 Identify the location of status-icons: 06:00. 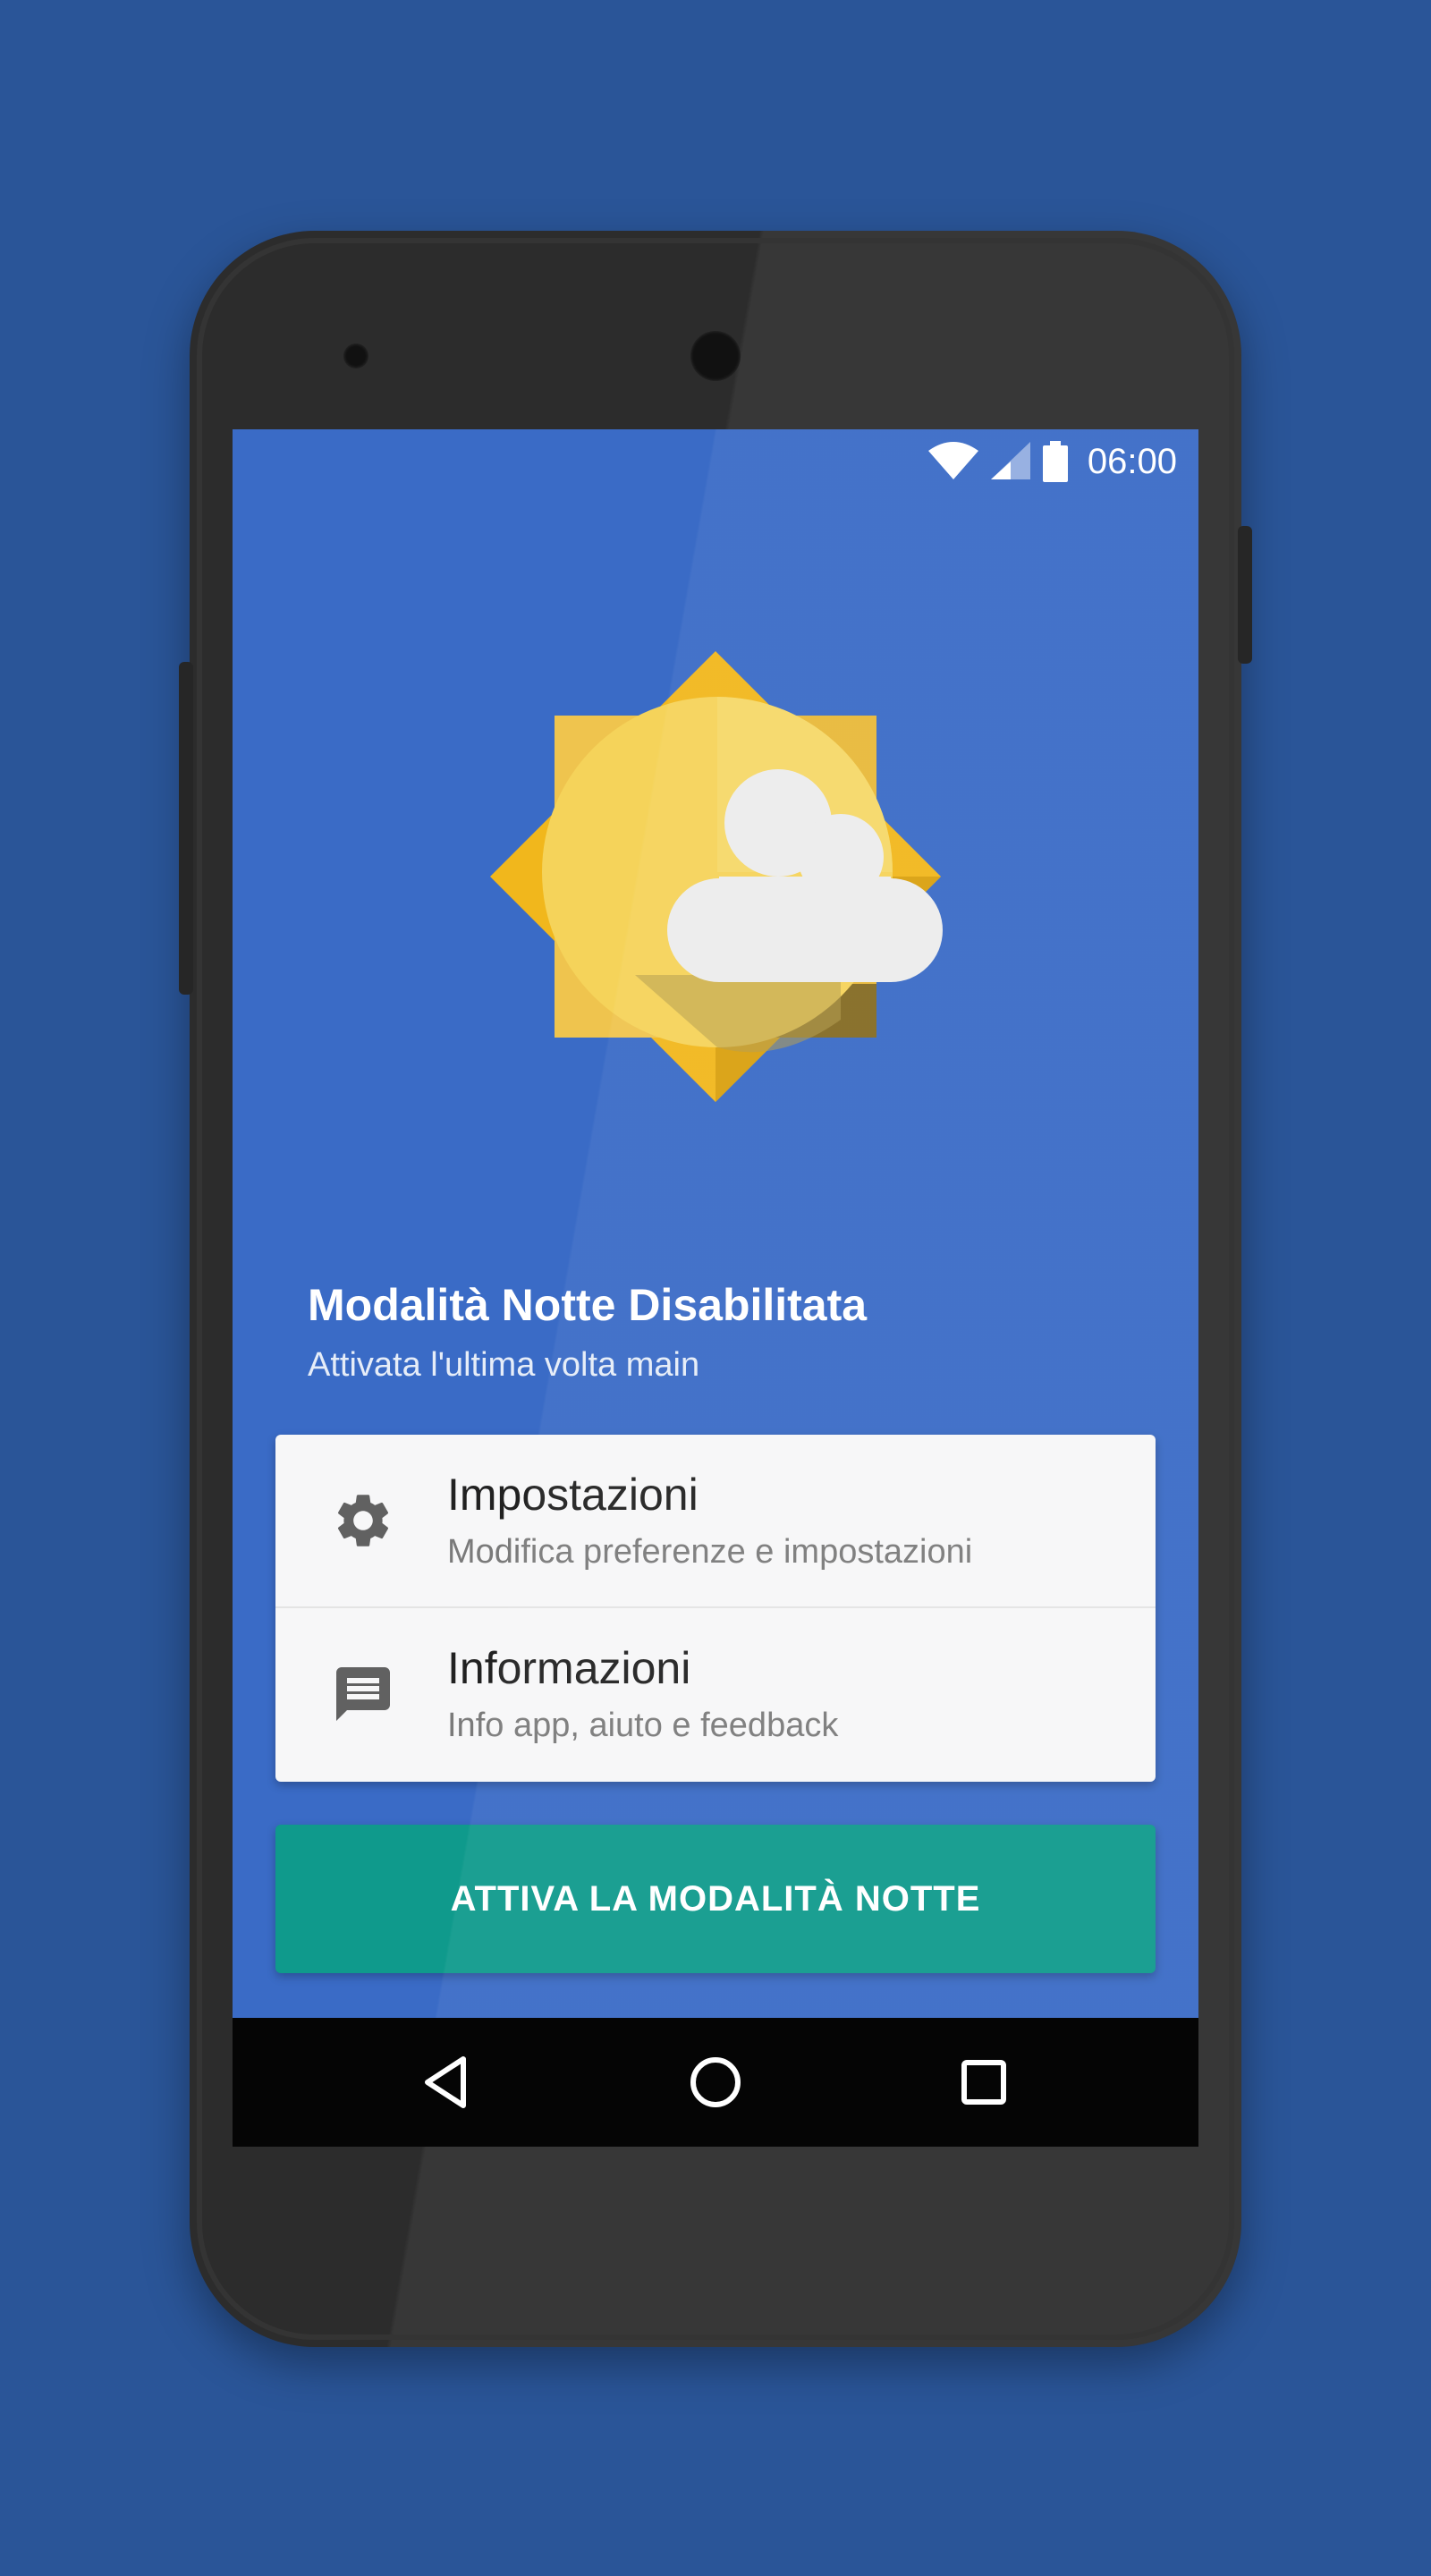
(1052, 461).